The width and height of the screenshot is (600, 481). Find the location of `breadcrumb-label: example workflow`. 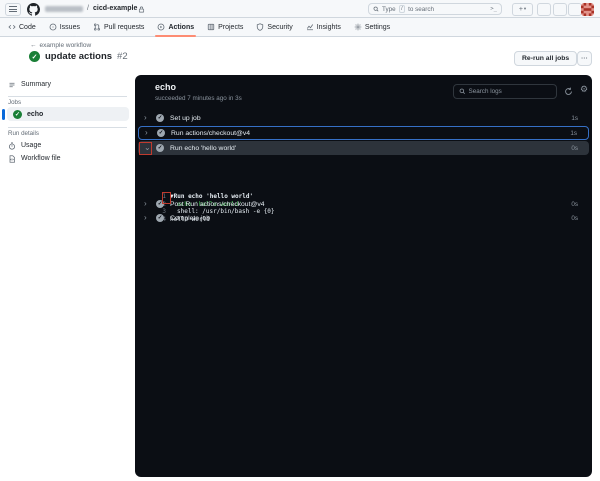

breadcrumb-label: example workflow is located at coordinates (65, 45).